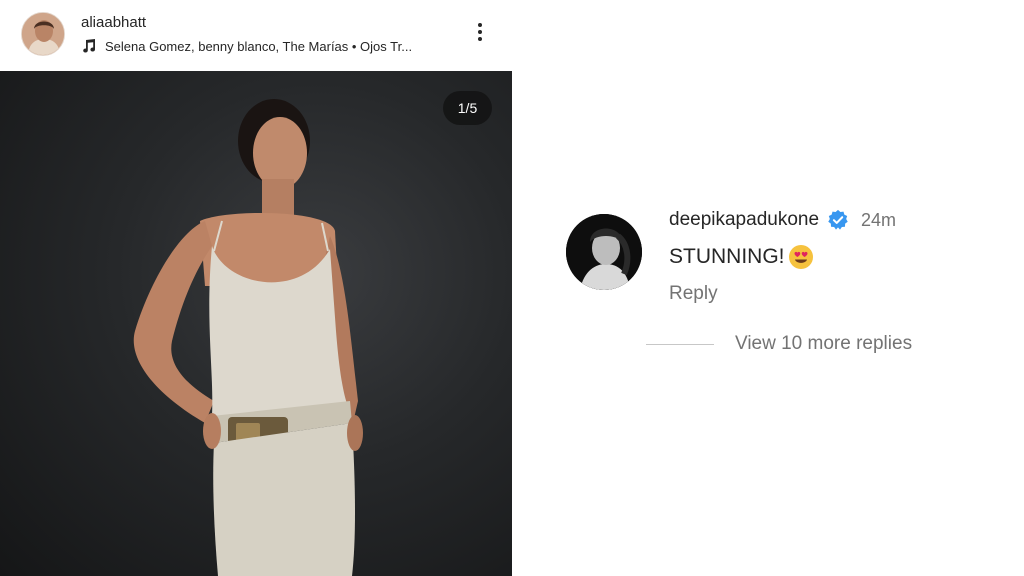 The width and height of the screenshot is (1024, 576). I want to click on comment-timestamp: 24m, so click(879, 219).